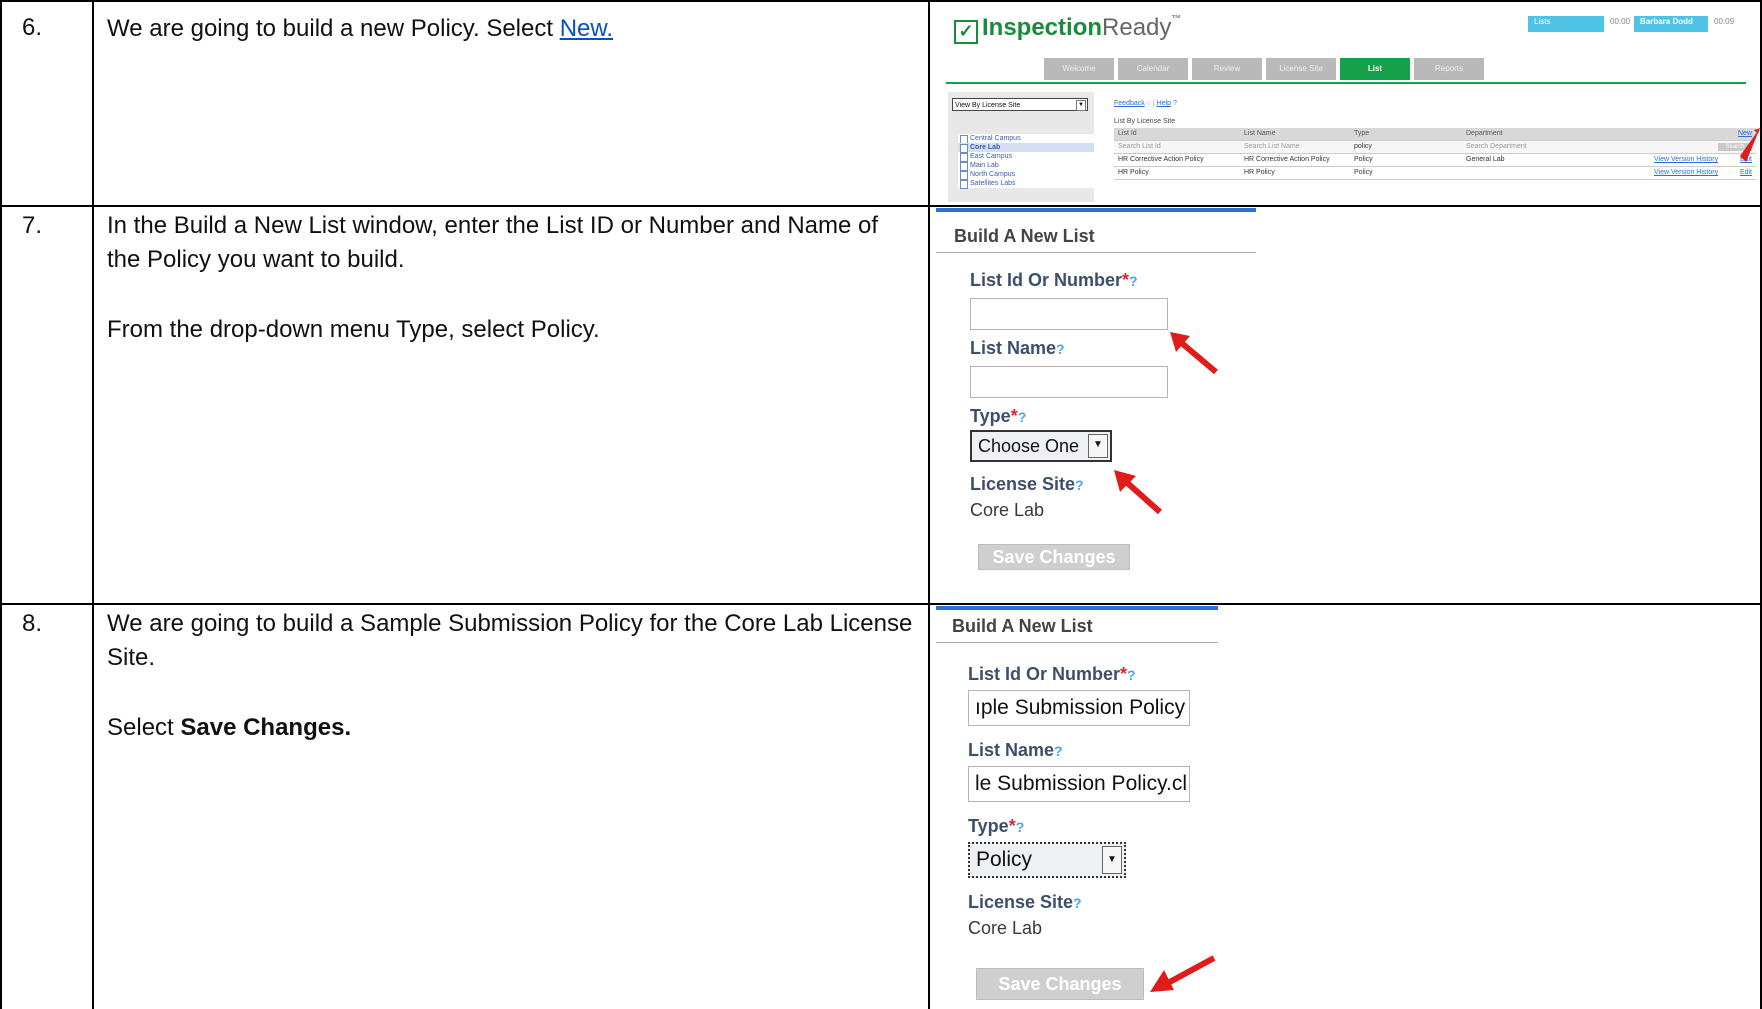  Describe the element at coordinates (1069, 314) in the screenshot. I see `list-id-input` at that location.